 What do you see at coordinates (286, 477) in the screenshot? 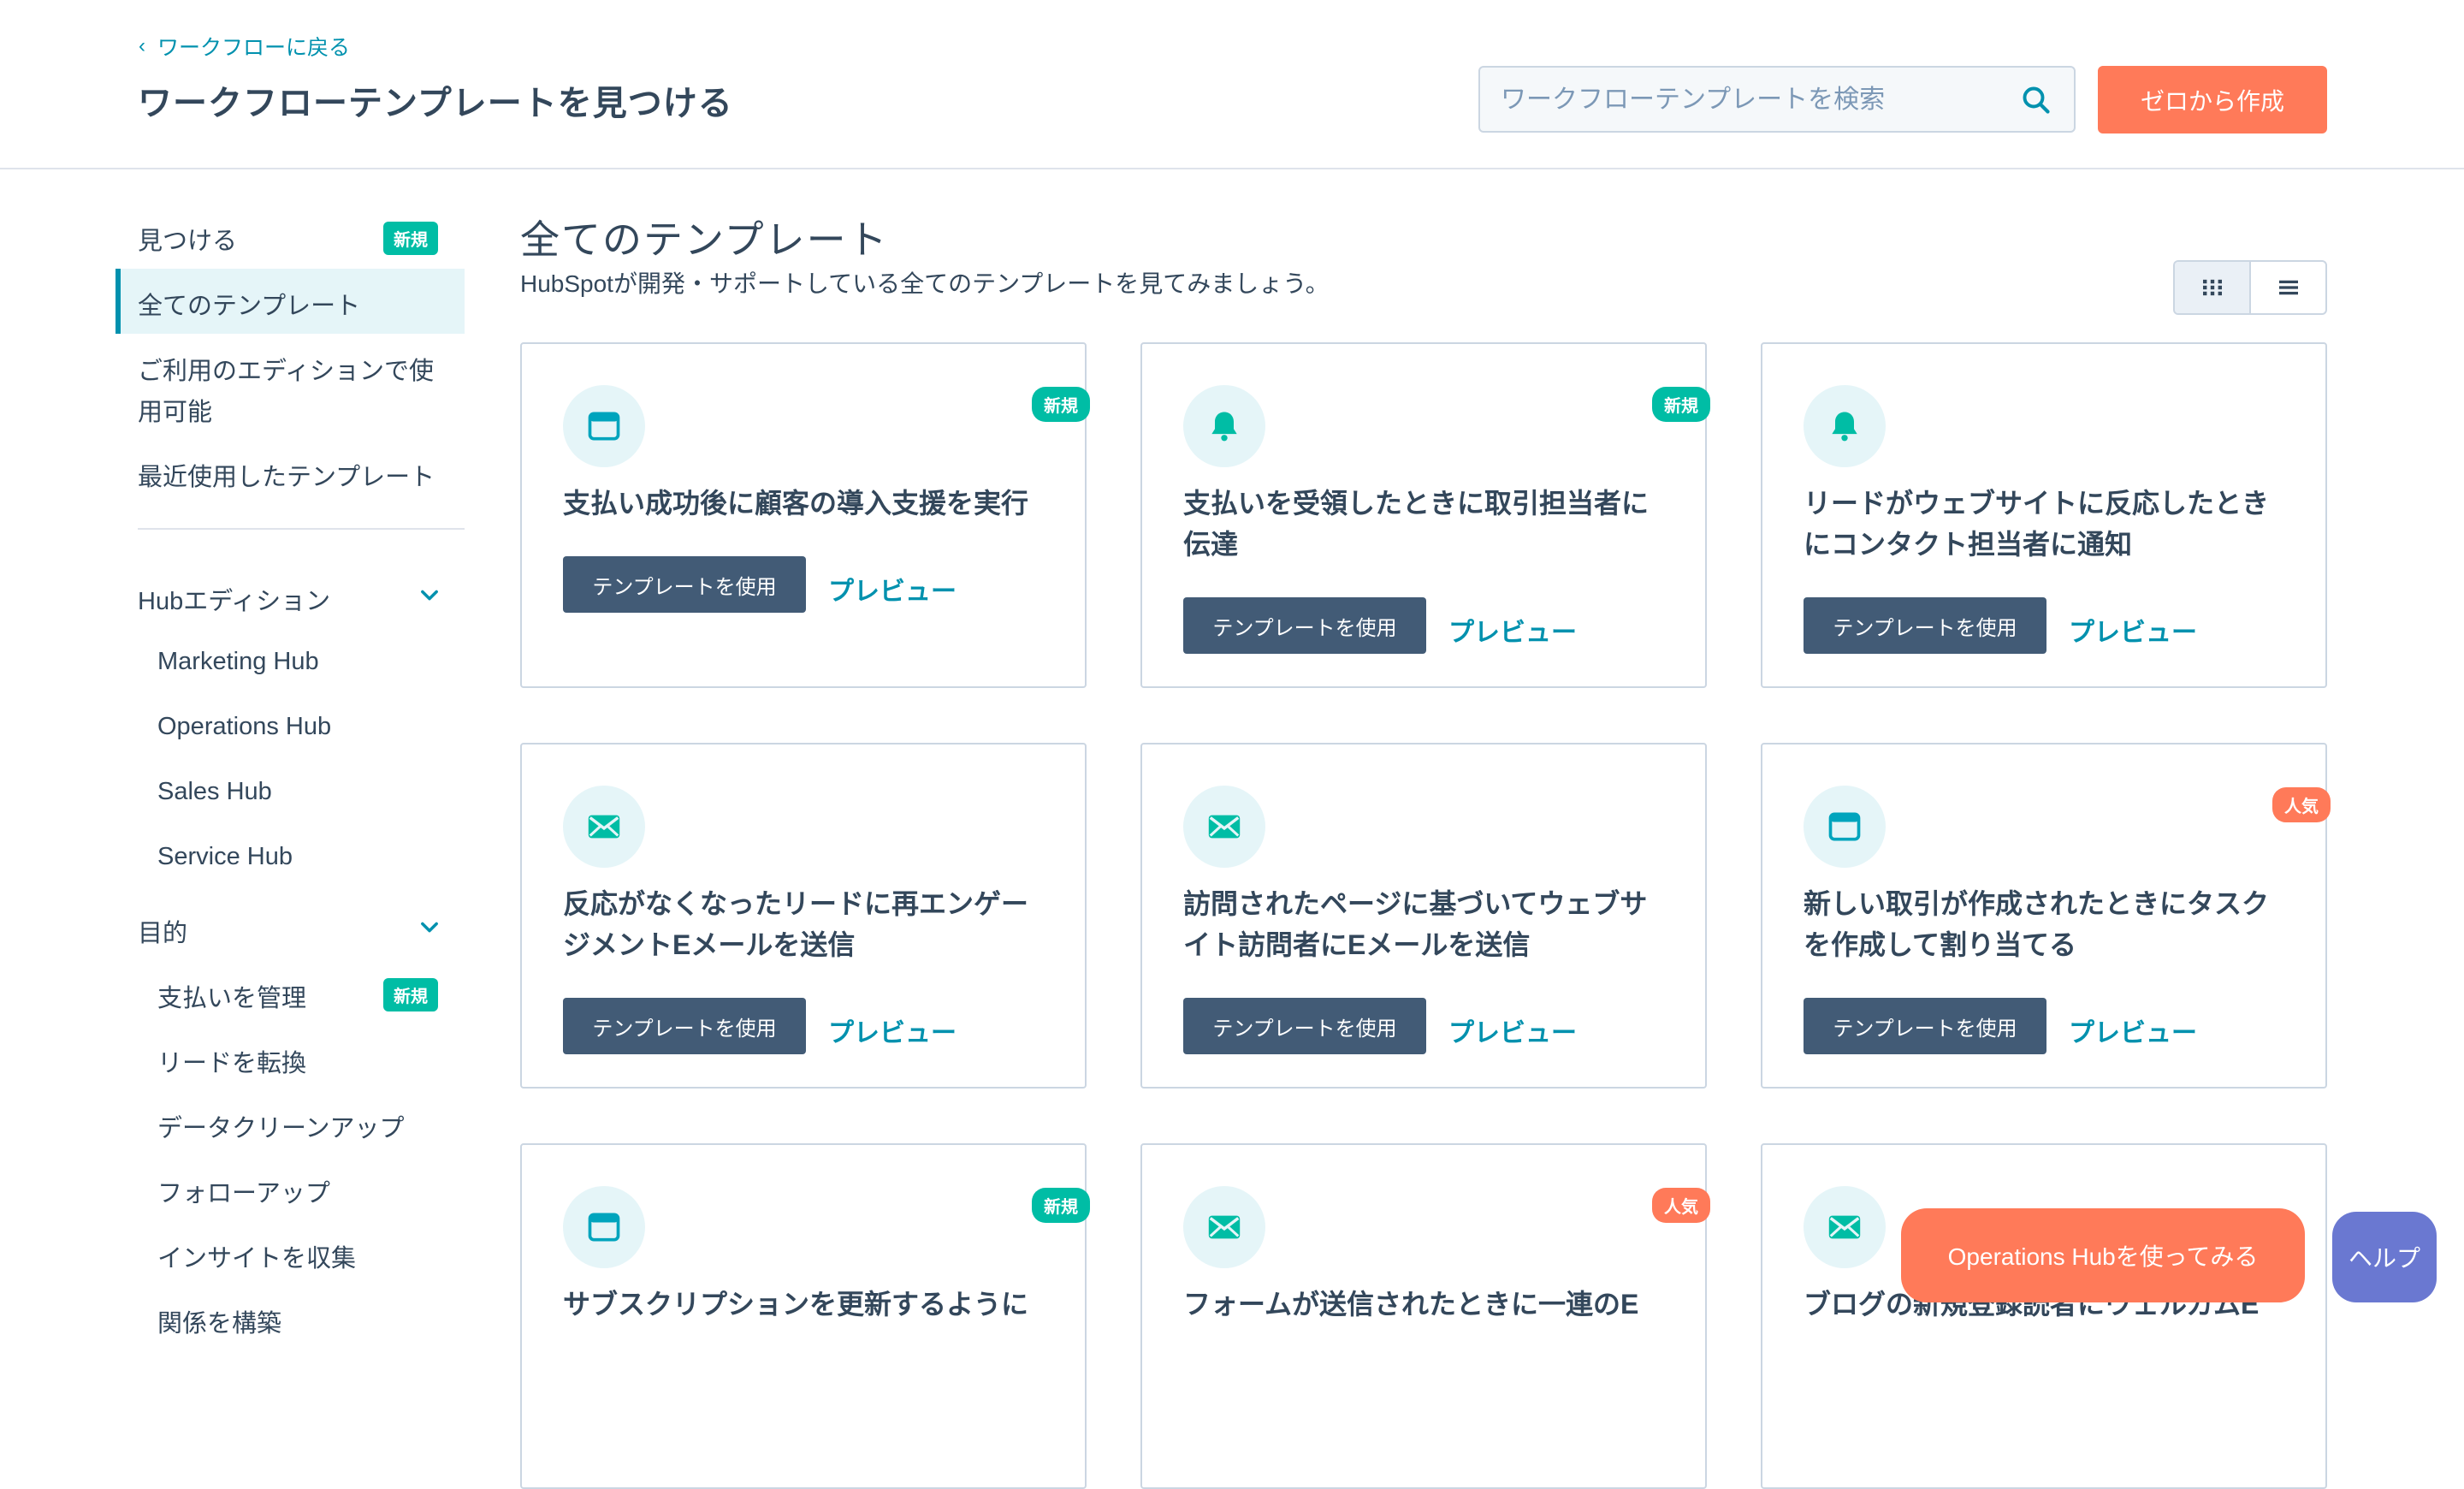
I see `sidebar-item-label: 最近使用したテンプレート` at bounding box center [286, 477].